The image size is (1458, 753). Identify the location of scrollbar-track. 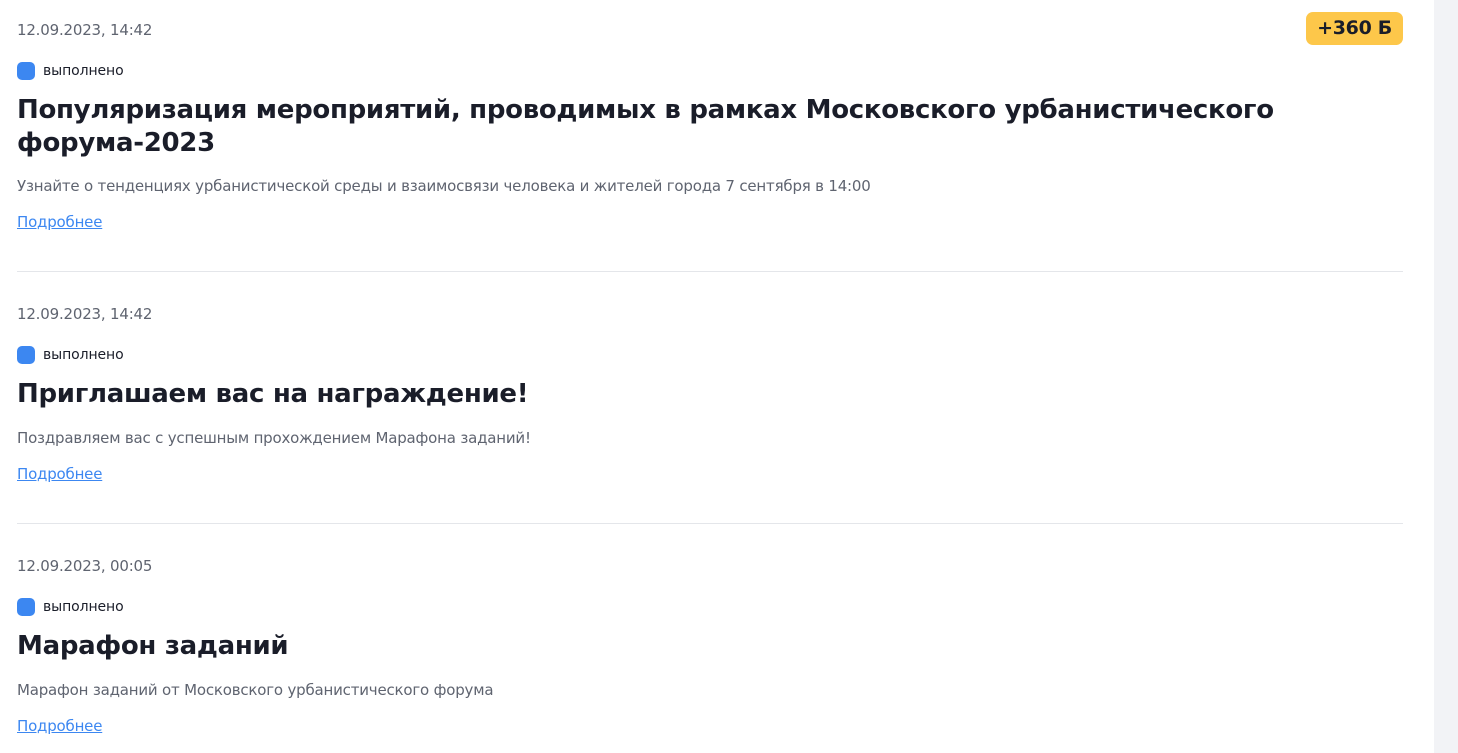
(1446, 376).